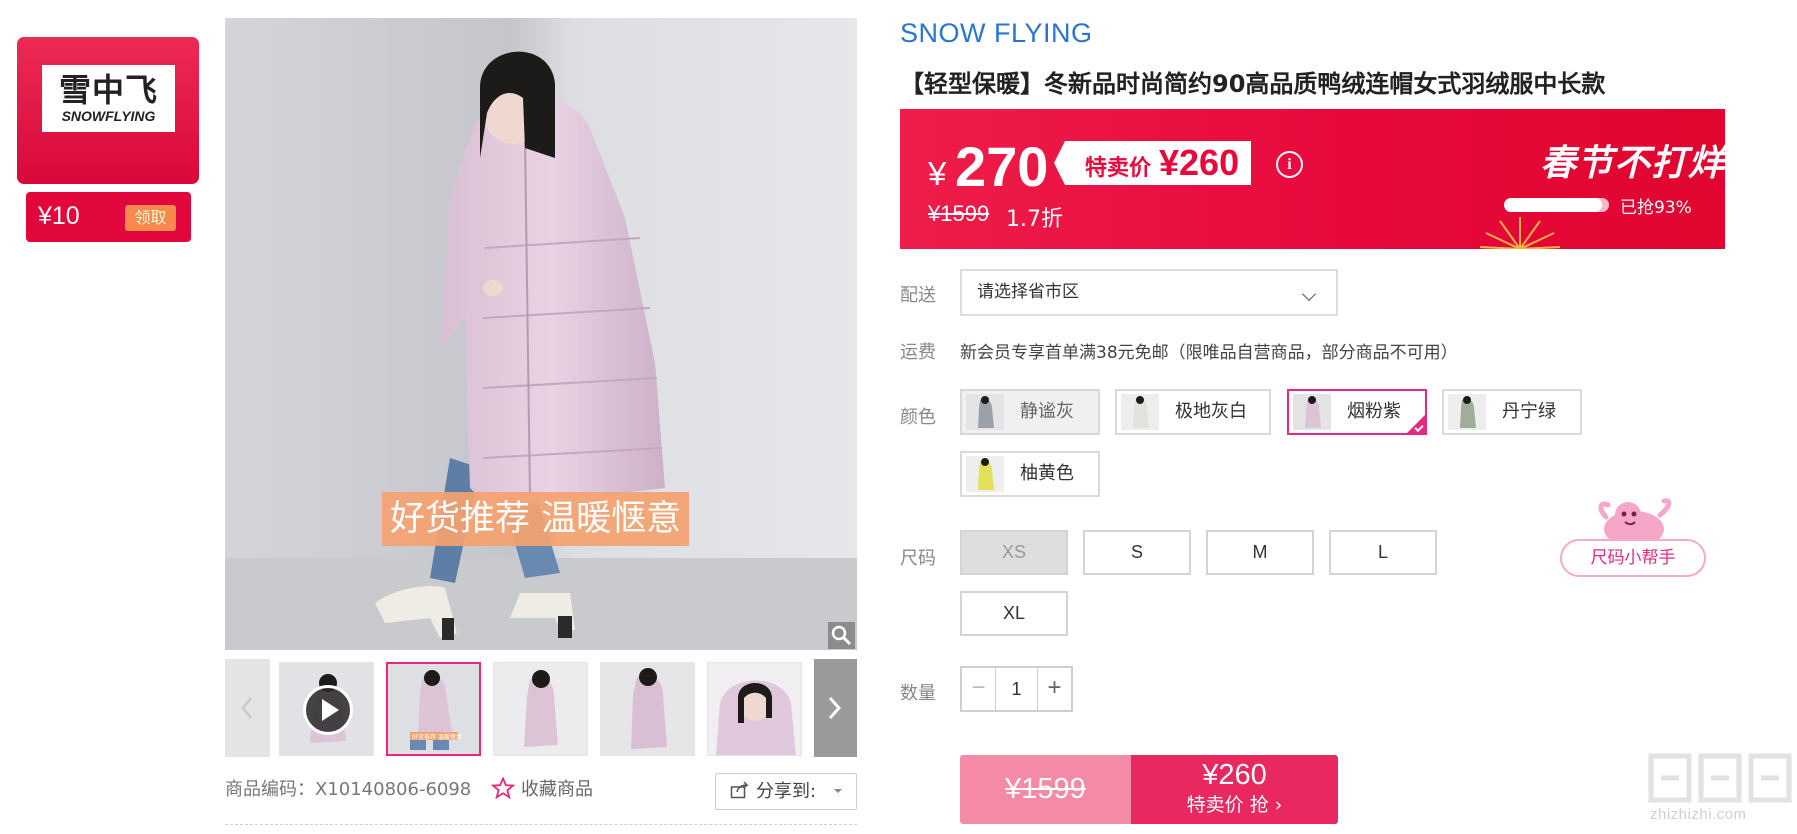 This screenshot has height=834, width=1797. I want to click on color-option-jingmihui: 静谧灰, so click(1030, 412).